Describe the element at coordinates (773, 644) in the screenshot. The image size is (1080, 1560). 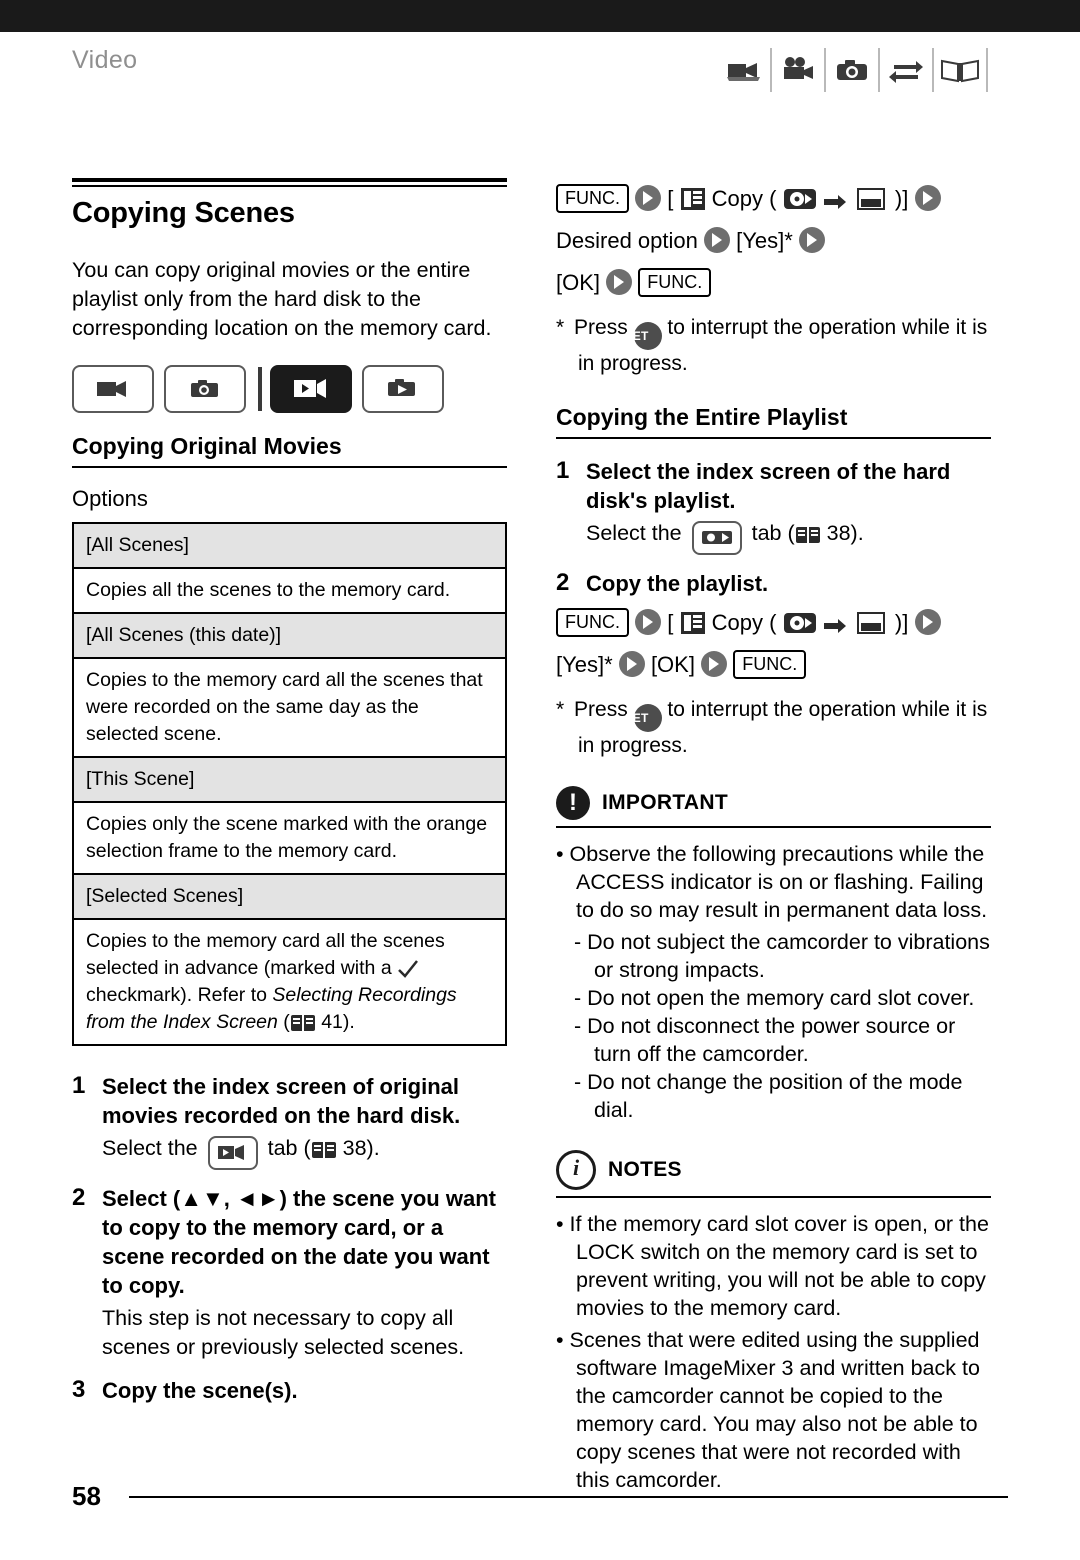
I see `operation-sequence-2: FUNC. [ Copy ( )] [Yes]* [OK] FUNC.` at that location.